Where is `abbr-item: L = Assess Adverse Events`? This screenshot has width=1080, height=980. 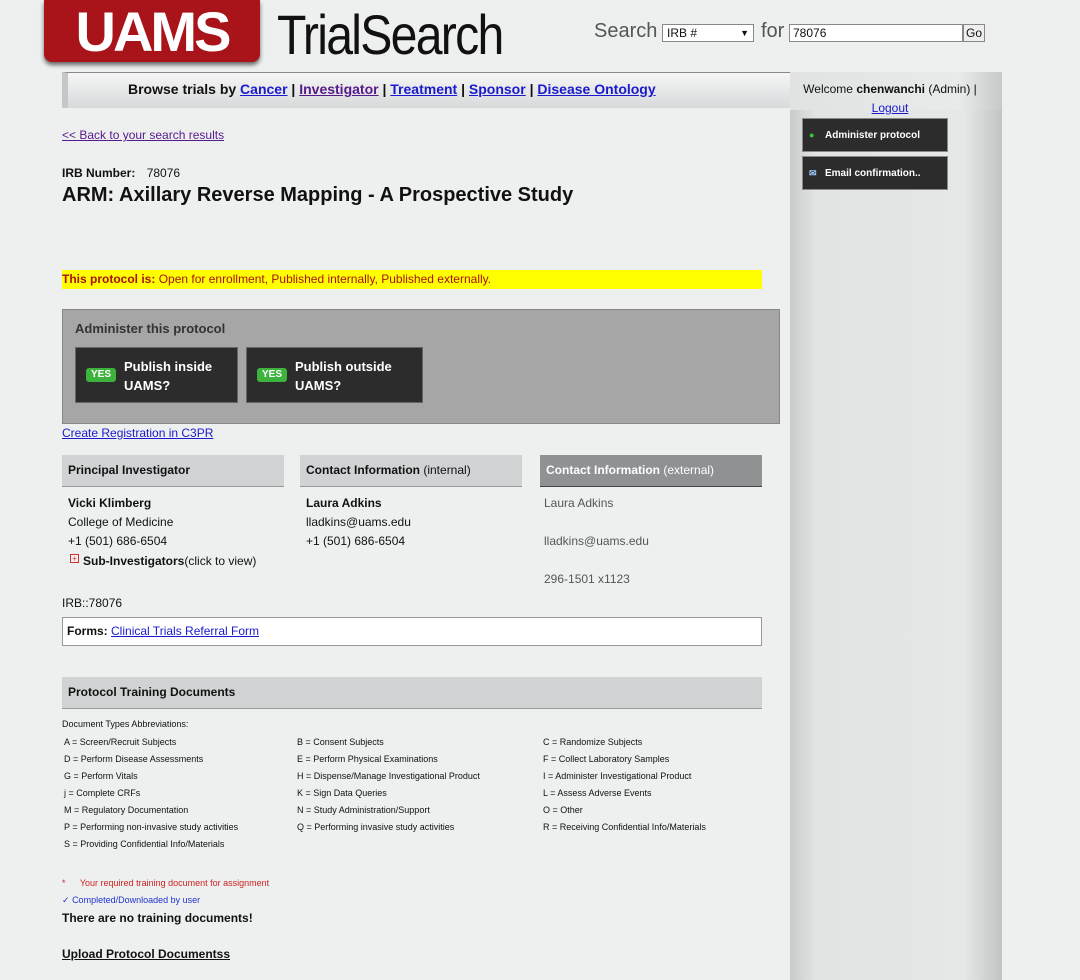
abbr-item: L = Assess Adverse Events is located at coordinates (597, 793).